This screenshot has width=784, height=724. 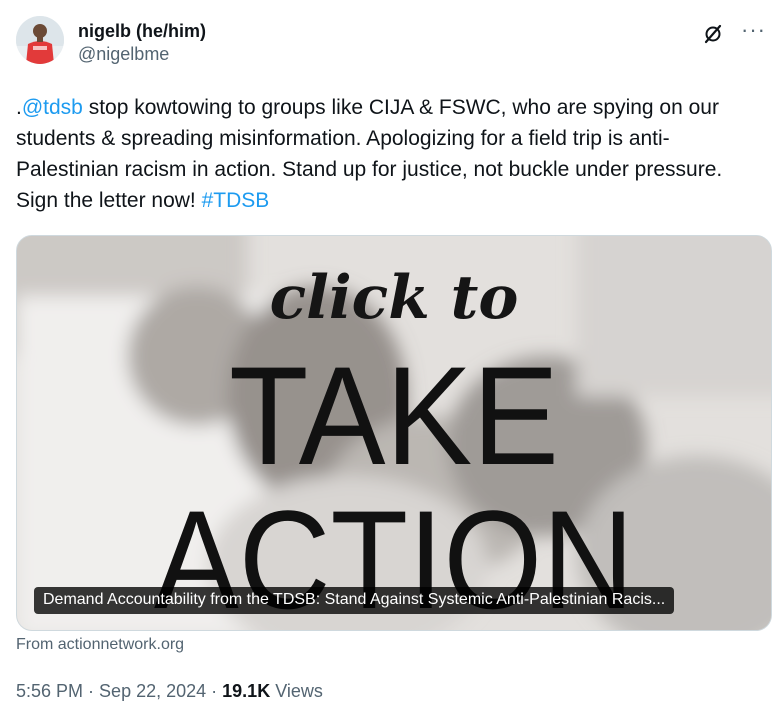 I want to click on card-image-line1: click to, so click(x=394, y=298).